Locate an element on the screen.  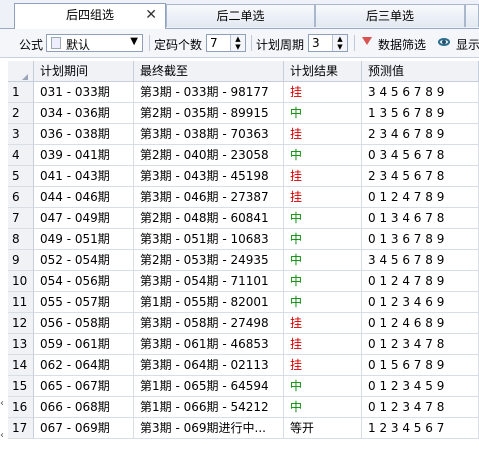
last-draw-cell: 第3期 - 058期 - 27498 is located at coordinates (209, 323).